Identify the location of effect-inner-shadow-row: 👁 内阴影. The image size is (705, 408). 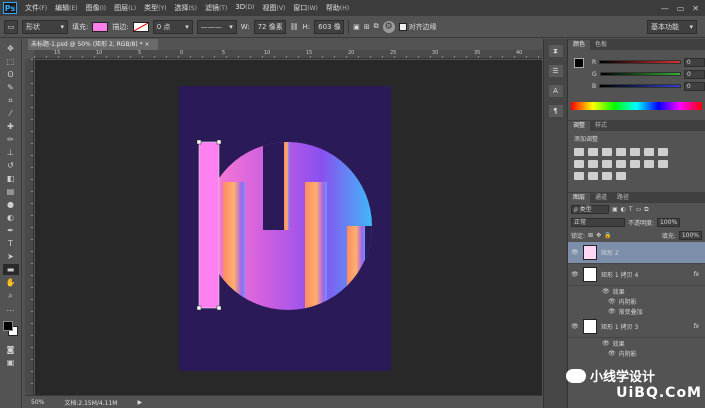
(636, 301).